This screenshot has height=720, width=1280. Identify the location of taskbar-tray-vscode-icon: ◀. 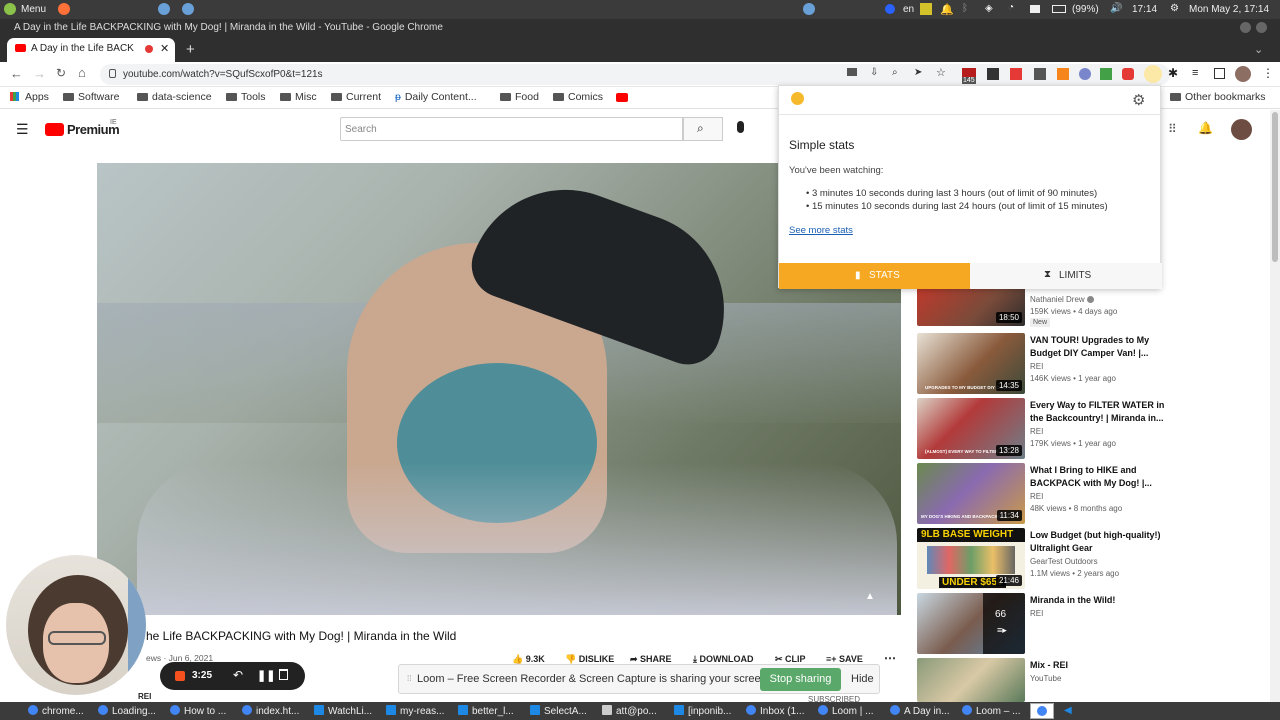
(1068, 710).